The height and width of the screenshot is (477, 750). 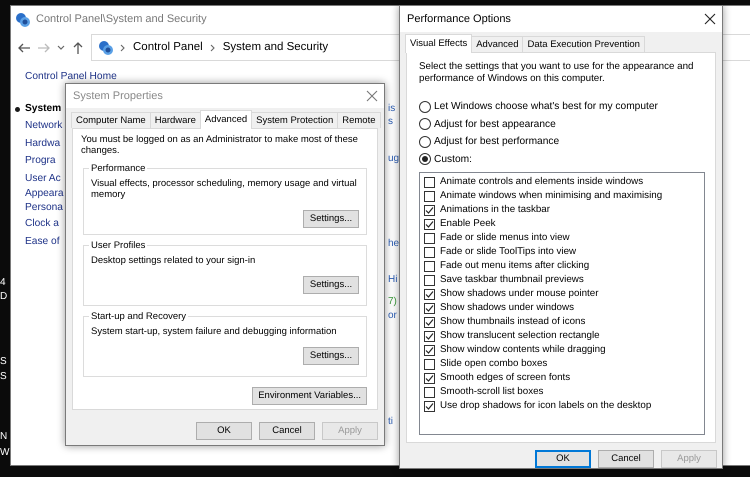 What do you see at coordinates (111, 120) in the screenshot?
I see `tab: Computer Name` at bounding box center [111, 120].